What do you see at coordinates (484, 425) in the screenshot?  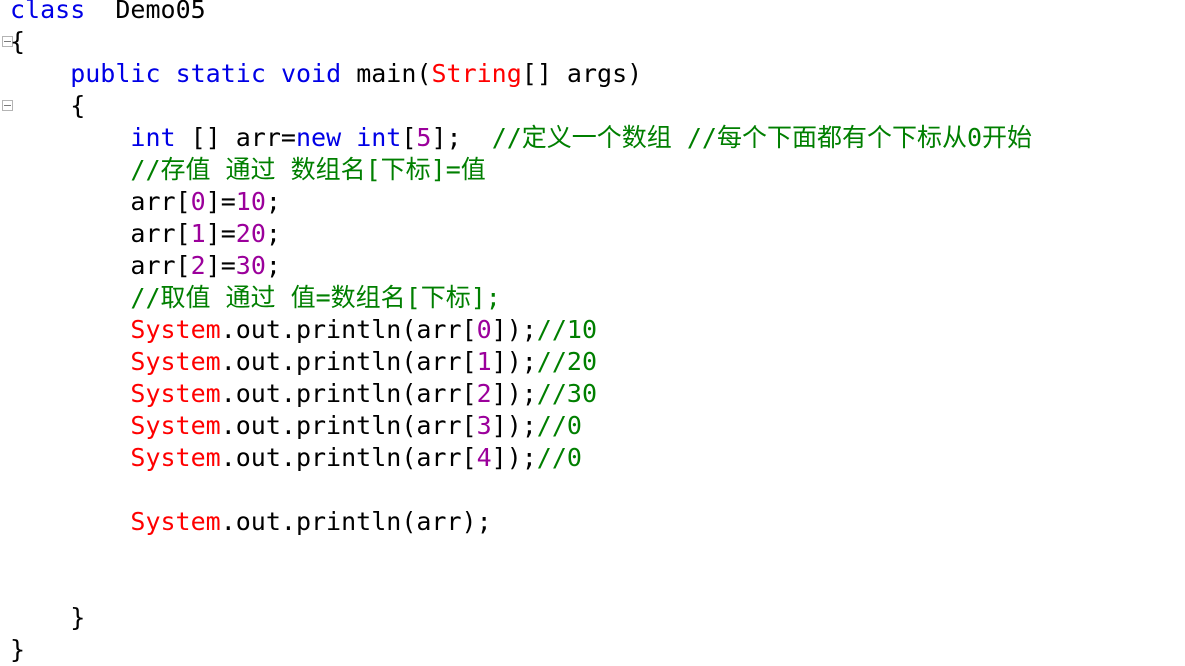 I see `code-token: 3` at bounding box center [484, 425].